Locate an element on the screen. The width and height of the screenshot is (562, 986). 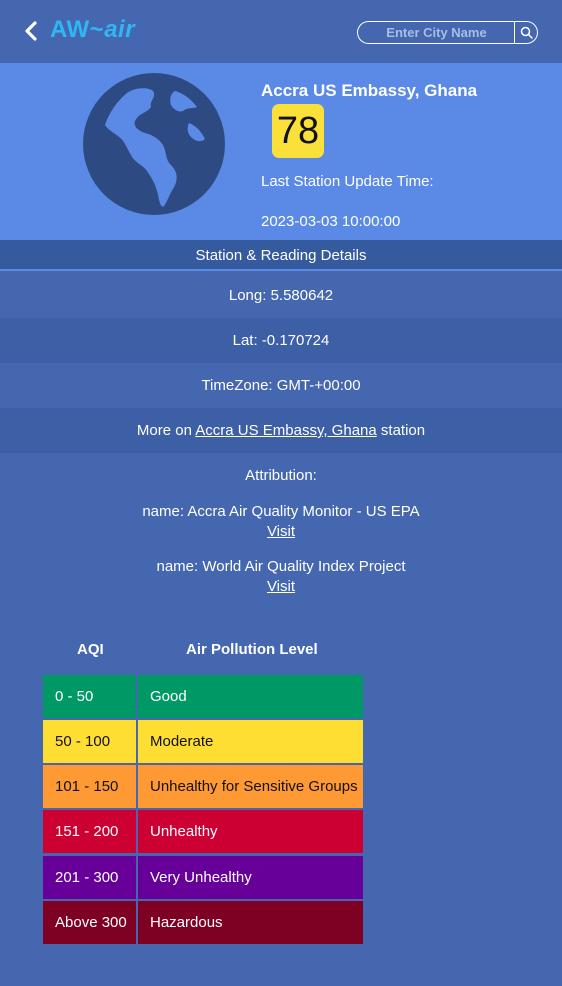
chevron-left-icon is located at coordinates (32, 31).